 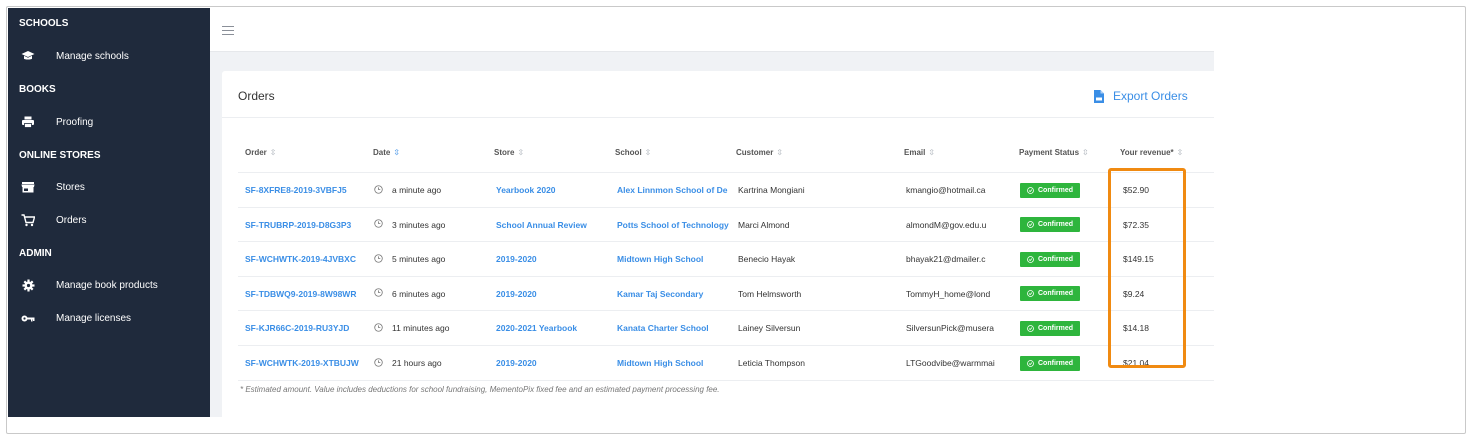 I want to click on revenue-amount: $149.15, so click(x=1138, y=259).